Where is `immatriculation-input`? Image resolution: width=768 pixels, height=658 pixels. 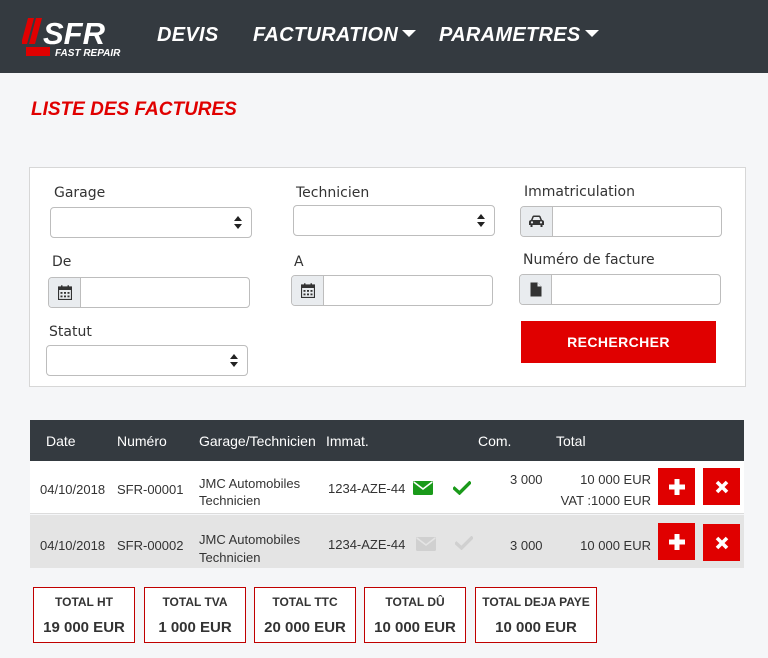 immatriculation-input is located at coordinates (621, 221).